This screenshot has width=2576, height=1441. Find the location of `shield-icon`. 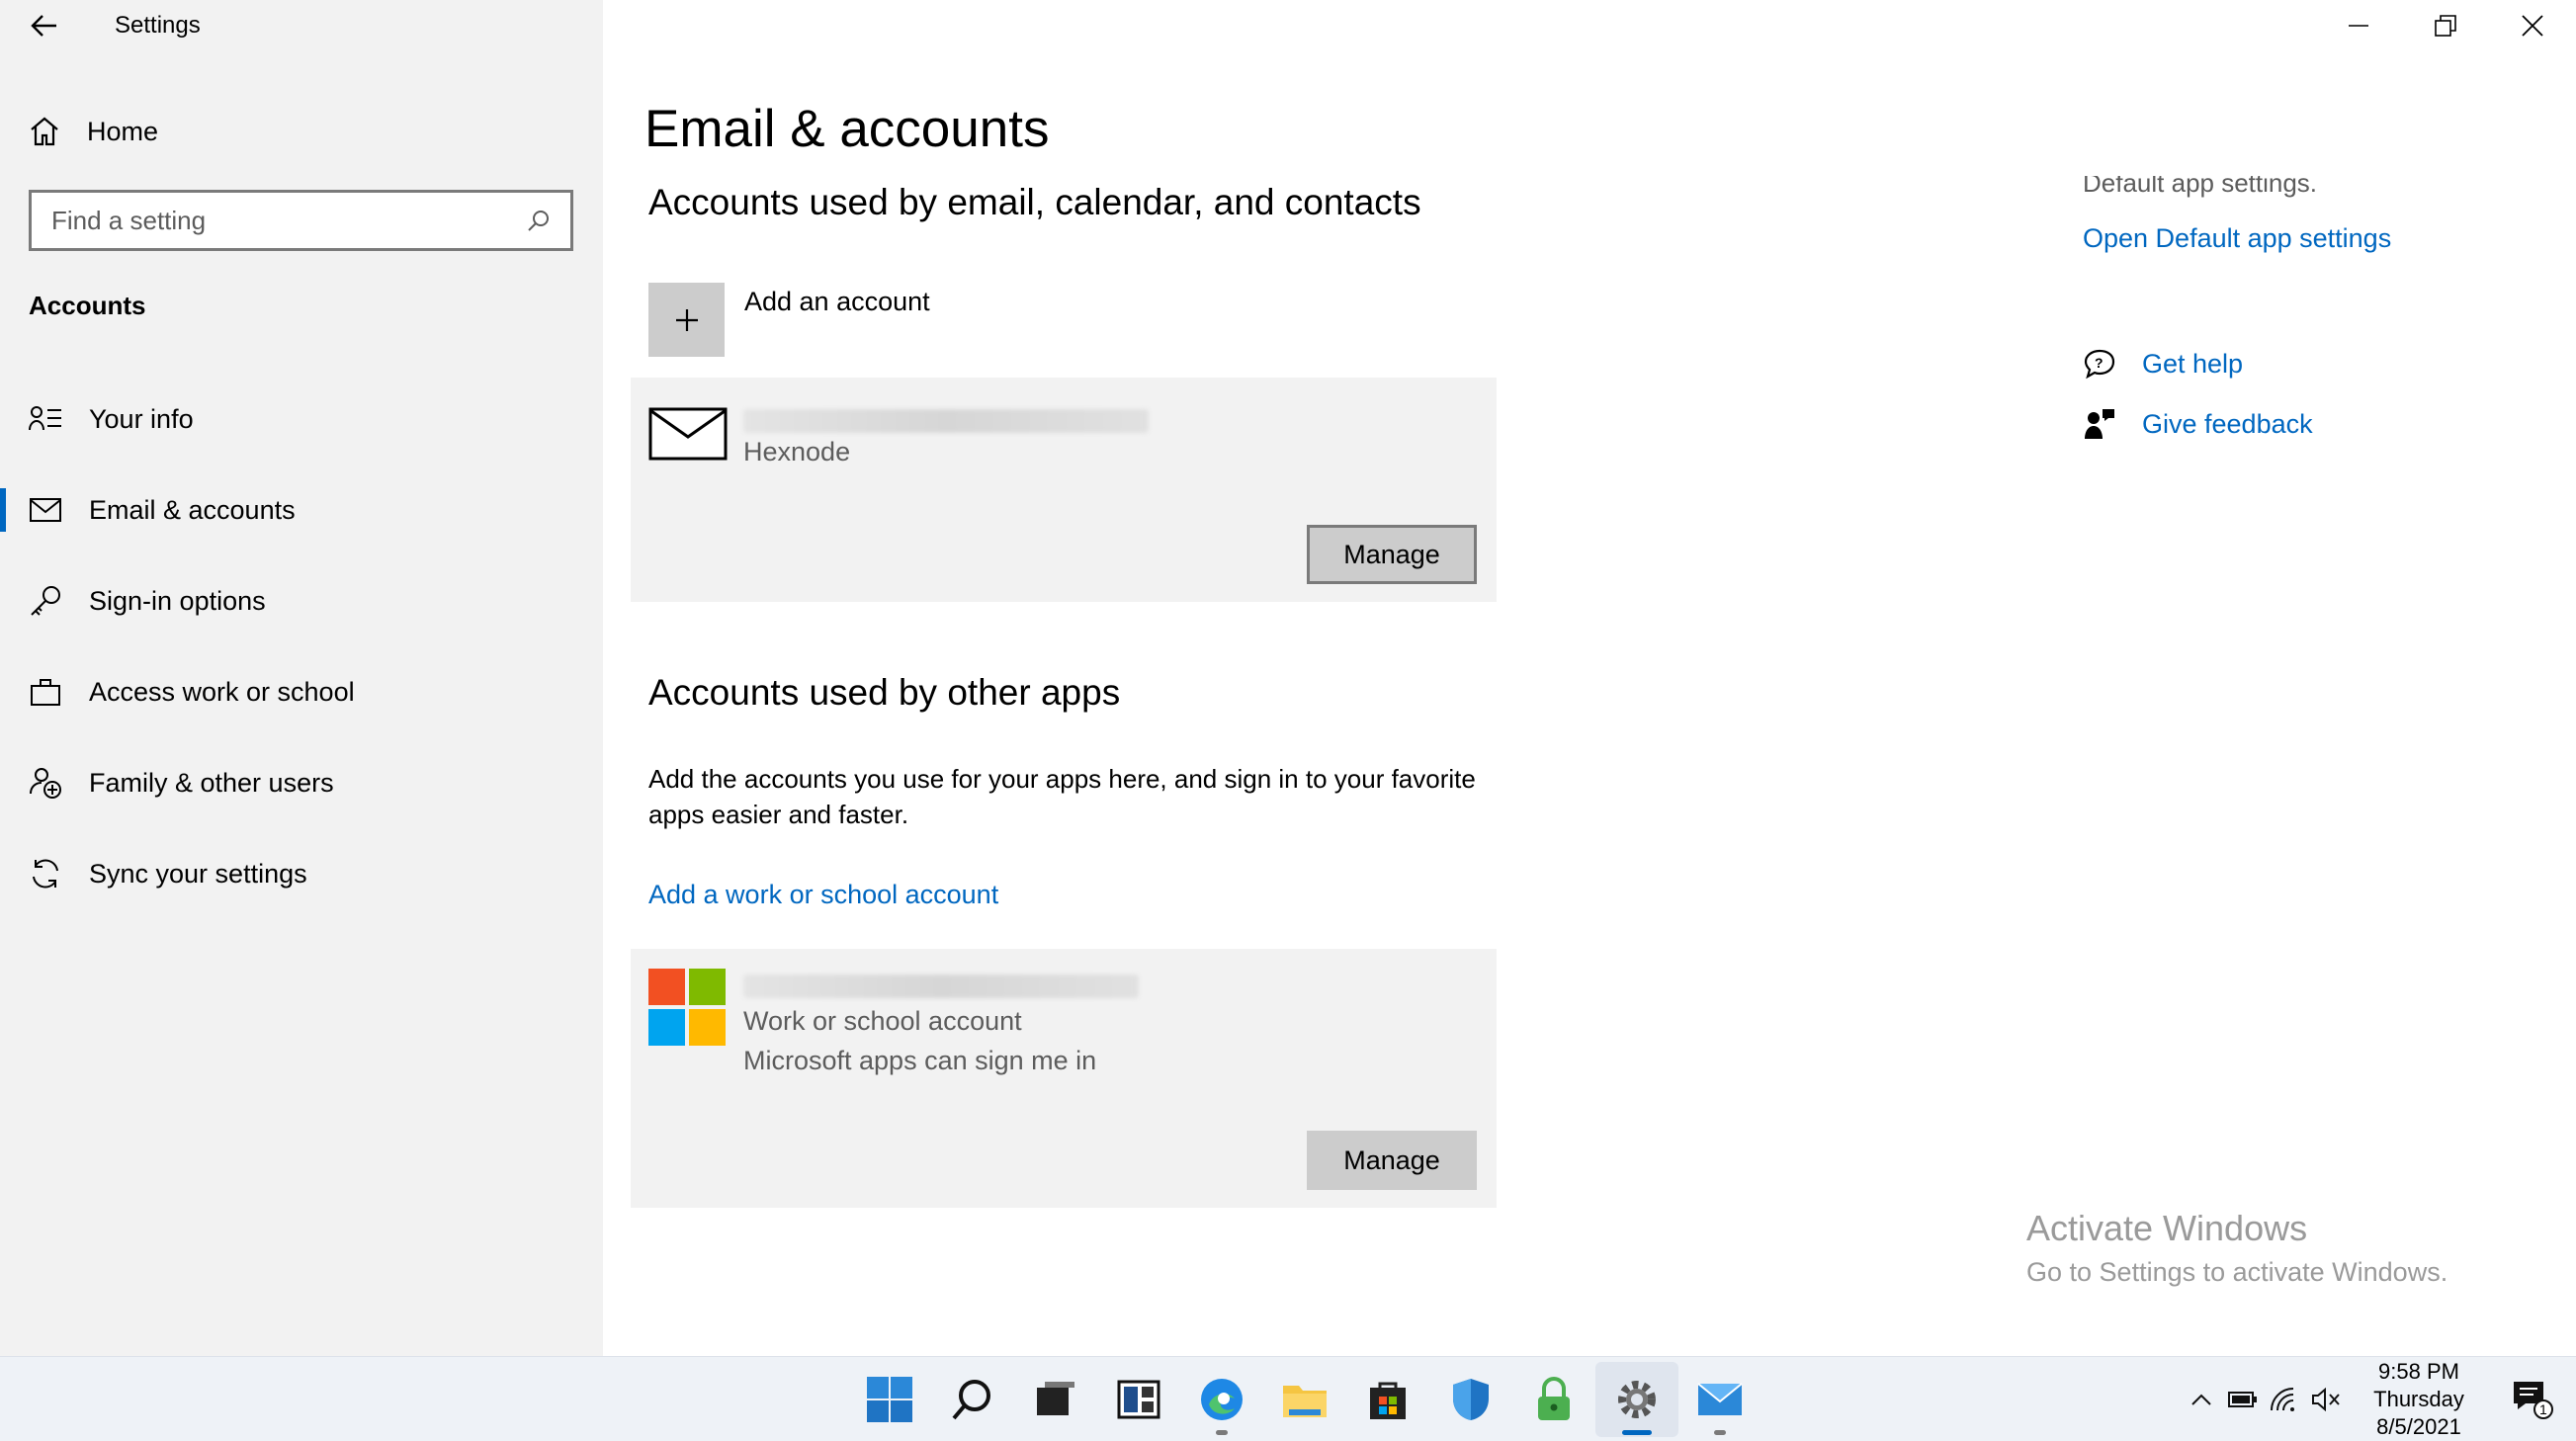

shield-icon is located at coordinates (1471, 1399).